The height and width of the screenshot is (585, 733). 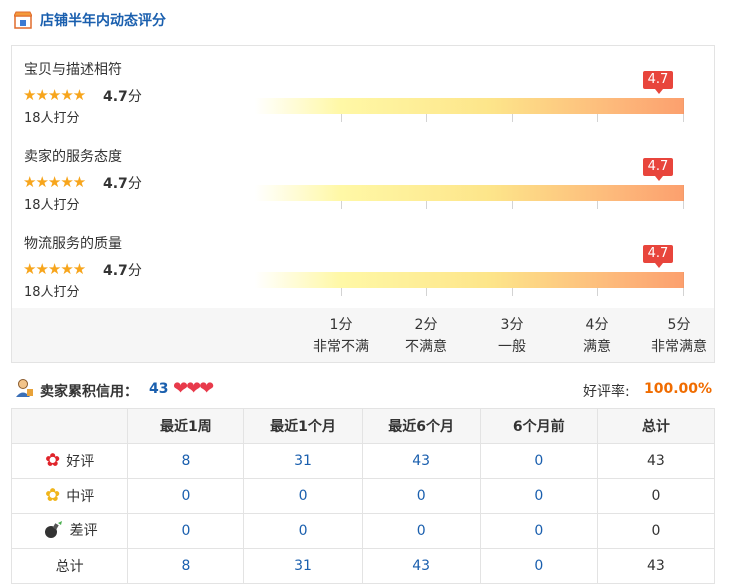 What do you see at coordinates (426, 325) in the screenshot?
I see `scale-score: 2分` at bounding box center [426, 325].